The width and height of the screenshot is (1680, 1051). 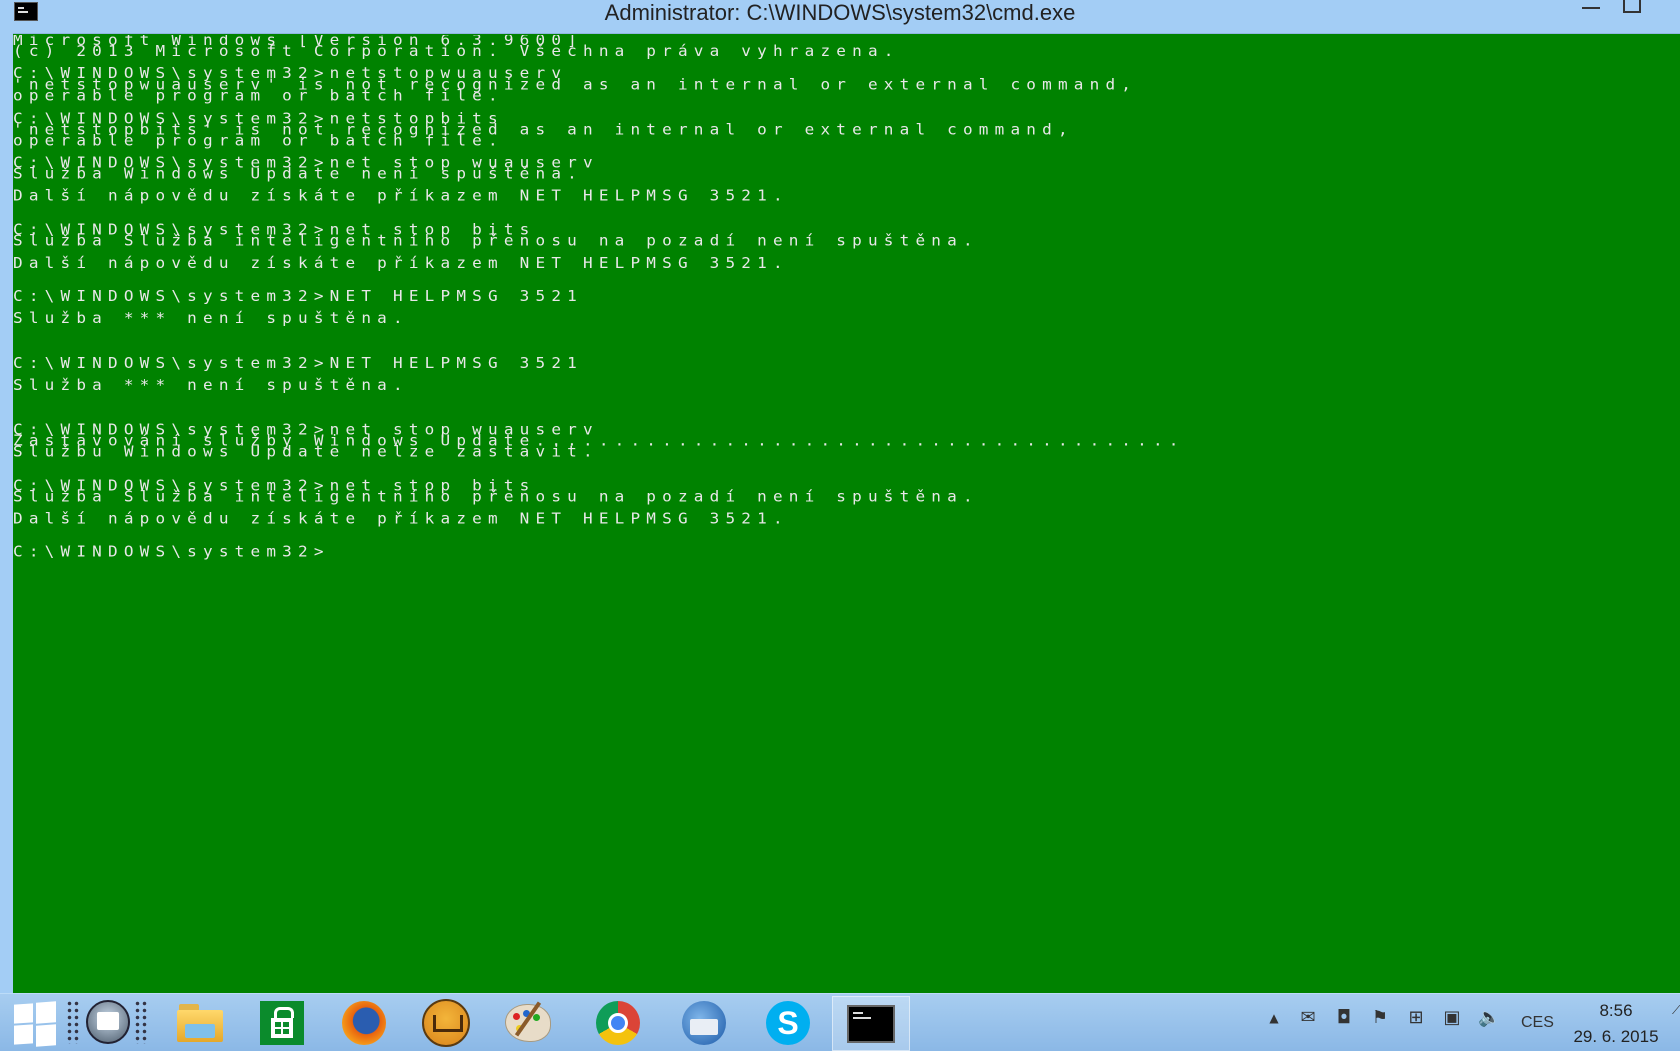 I want to click on skype-icon: S, so click(x=788, y=1022).